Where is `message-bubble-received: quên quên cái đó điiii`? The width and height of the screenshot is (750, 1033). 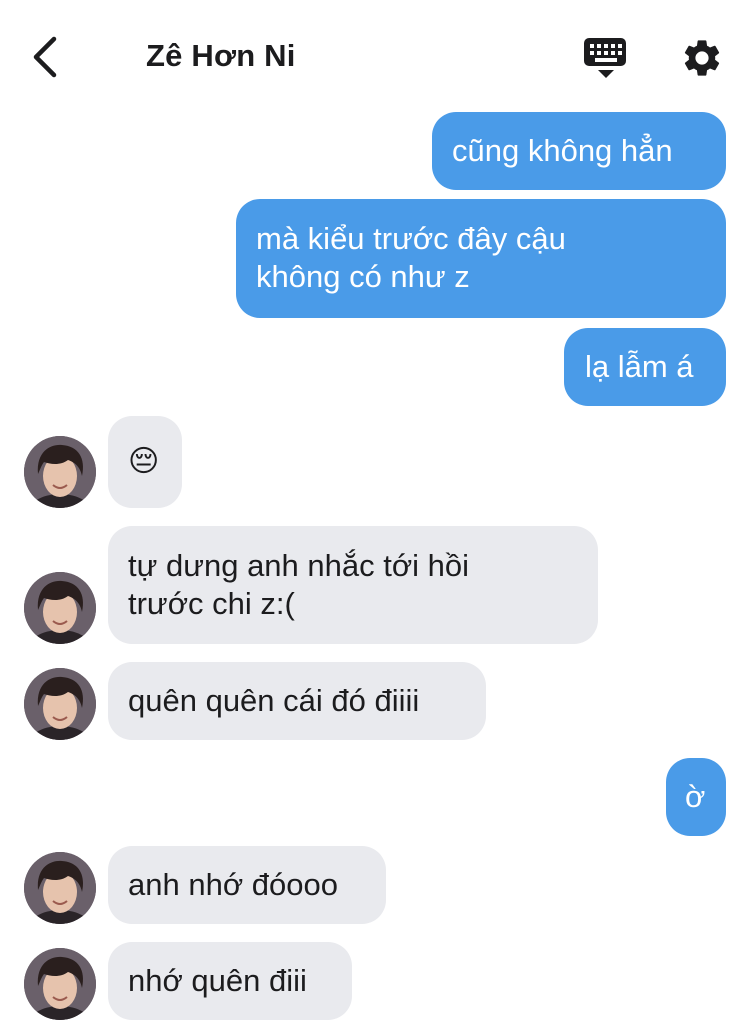
message-bubble-received: quên quên cái đó điiii is located at coordinates (297, 701).